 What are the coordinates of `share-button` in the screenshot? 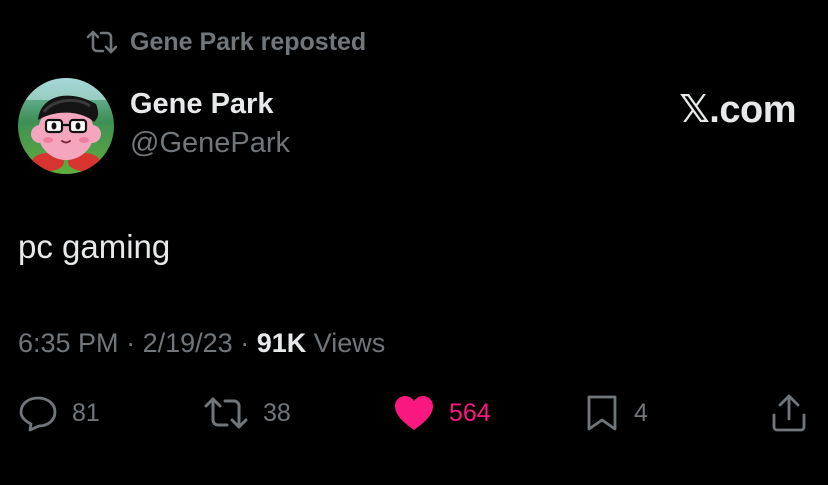 It's located at (789, 413).